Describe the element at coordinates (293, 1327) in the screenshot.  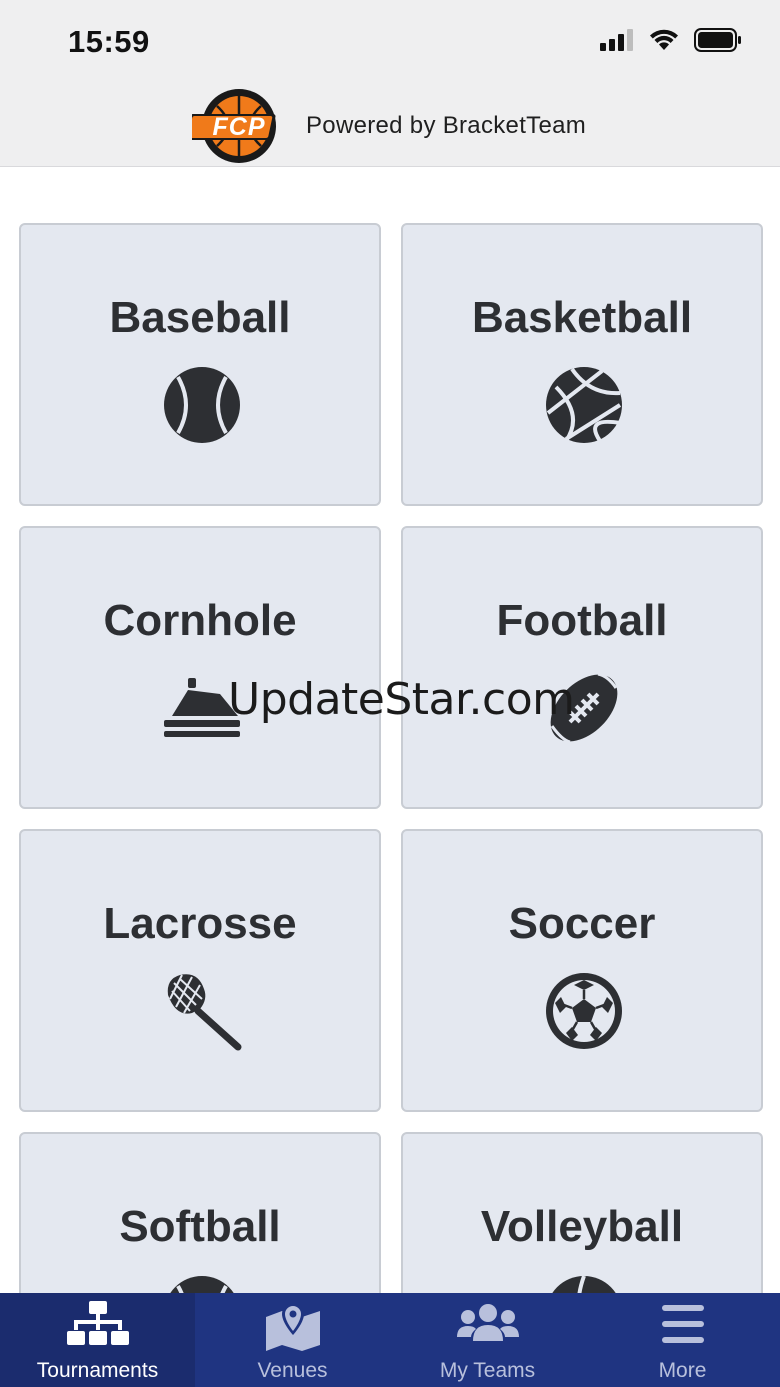
I see `map-marker-icon` at that location.